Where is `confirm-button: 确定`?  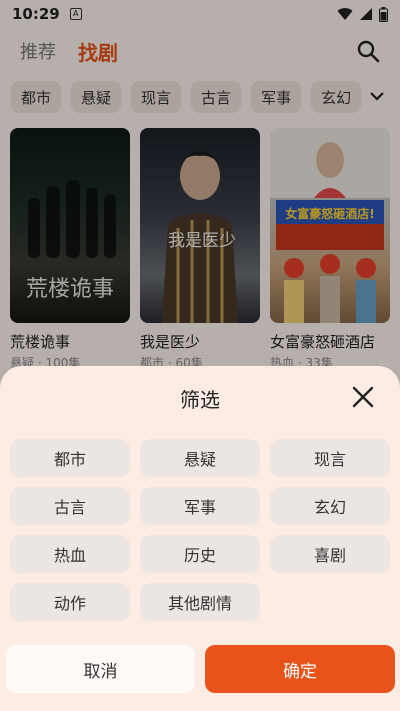 confirm-button: 确定 is located at coordinates (300, 669).